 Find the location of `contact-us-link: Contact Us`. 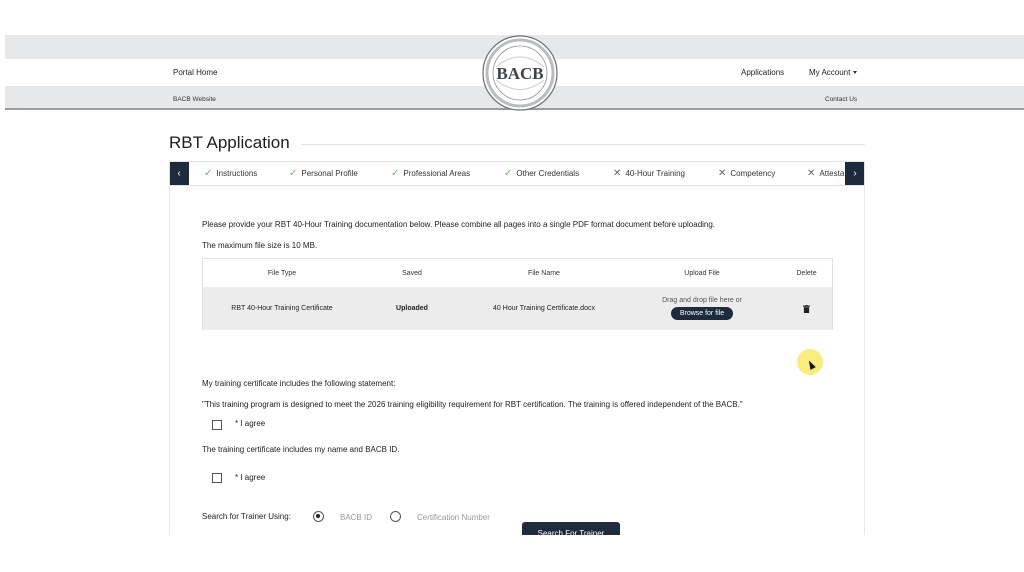

contact-us-link: Contact Us is located at coordinates (841, 99).